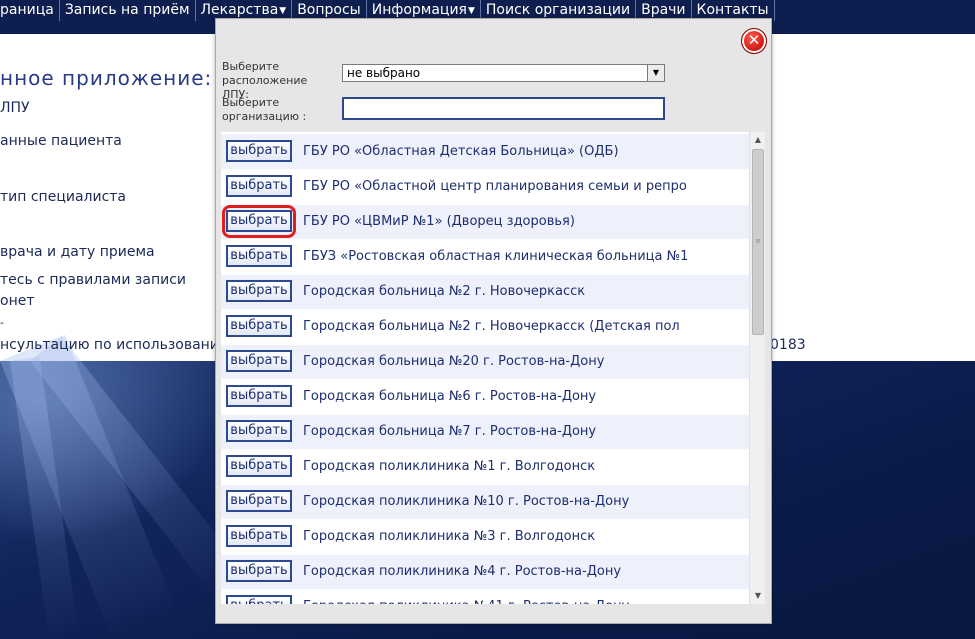 This screenshot has width=975, height=639. I want to click on location-select: не выбрано ▼, so click(503, 73).